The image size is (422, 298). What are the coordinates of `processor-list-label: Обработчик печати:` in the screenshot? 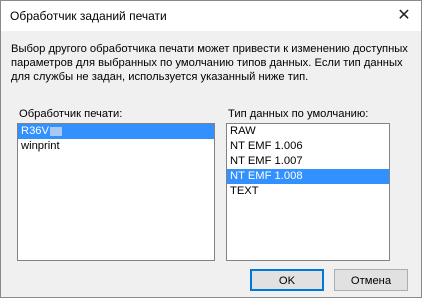 It's located at (71, 114).